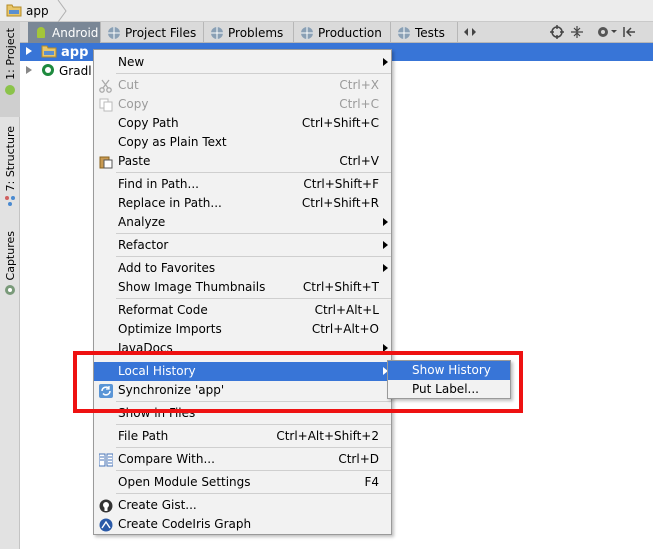  I want to click on menu-item-shortcut: Ctrl+Shift+T, so click(340, 287).